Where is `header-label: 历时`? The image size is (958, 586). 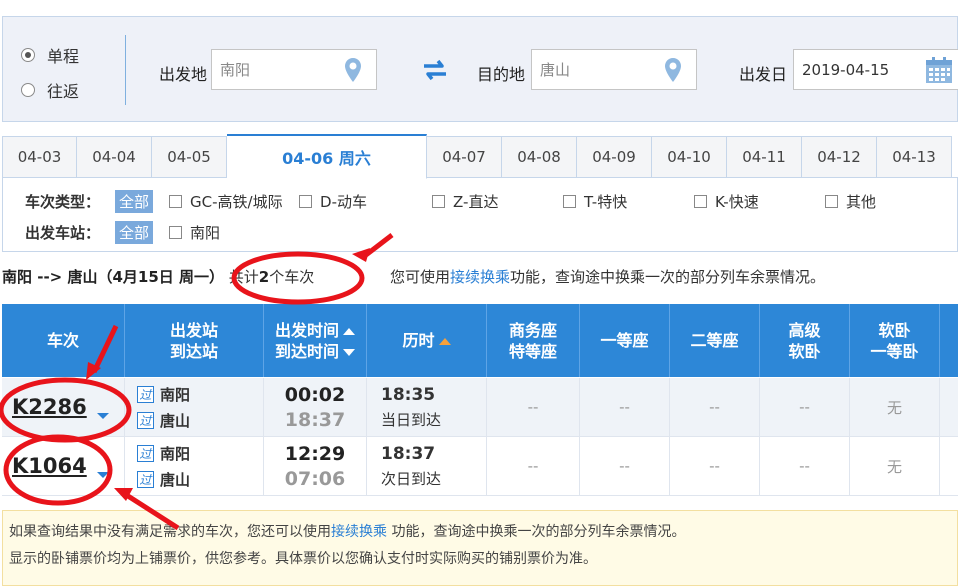
header-label: 历时 is located at coordinates (418, 340).